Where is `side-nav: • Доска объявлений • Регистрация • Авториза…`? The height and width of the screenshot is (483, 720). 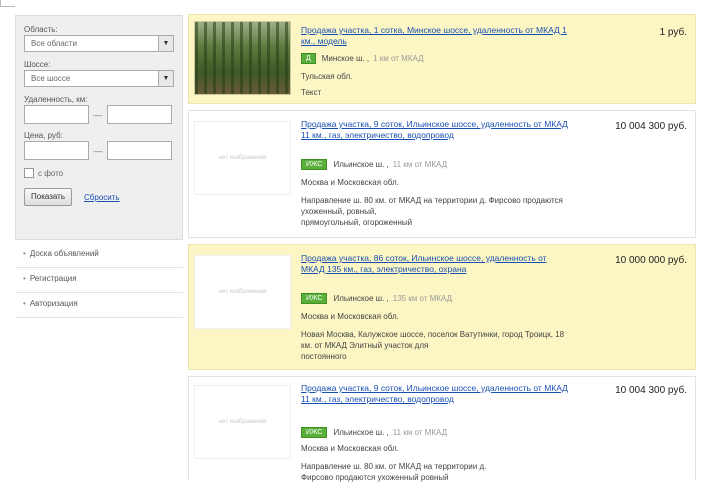 side-nav: • Доска объявлений • Регистрация • Авториза… is located at coordinates (99, 280).